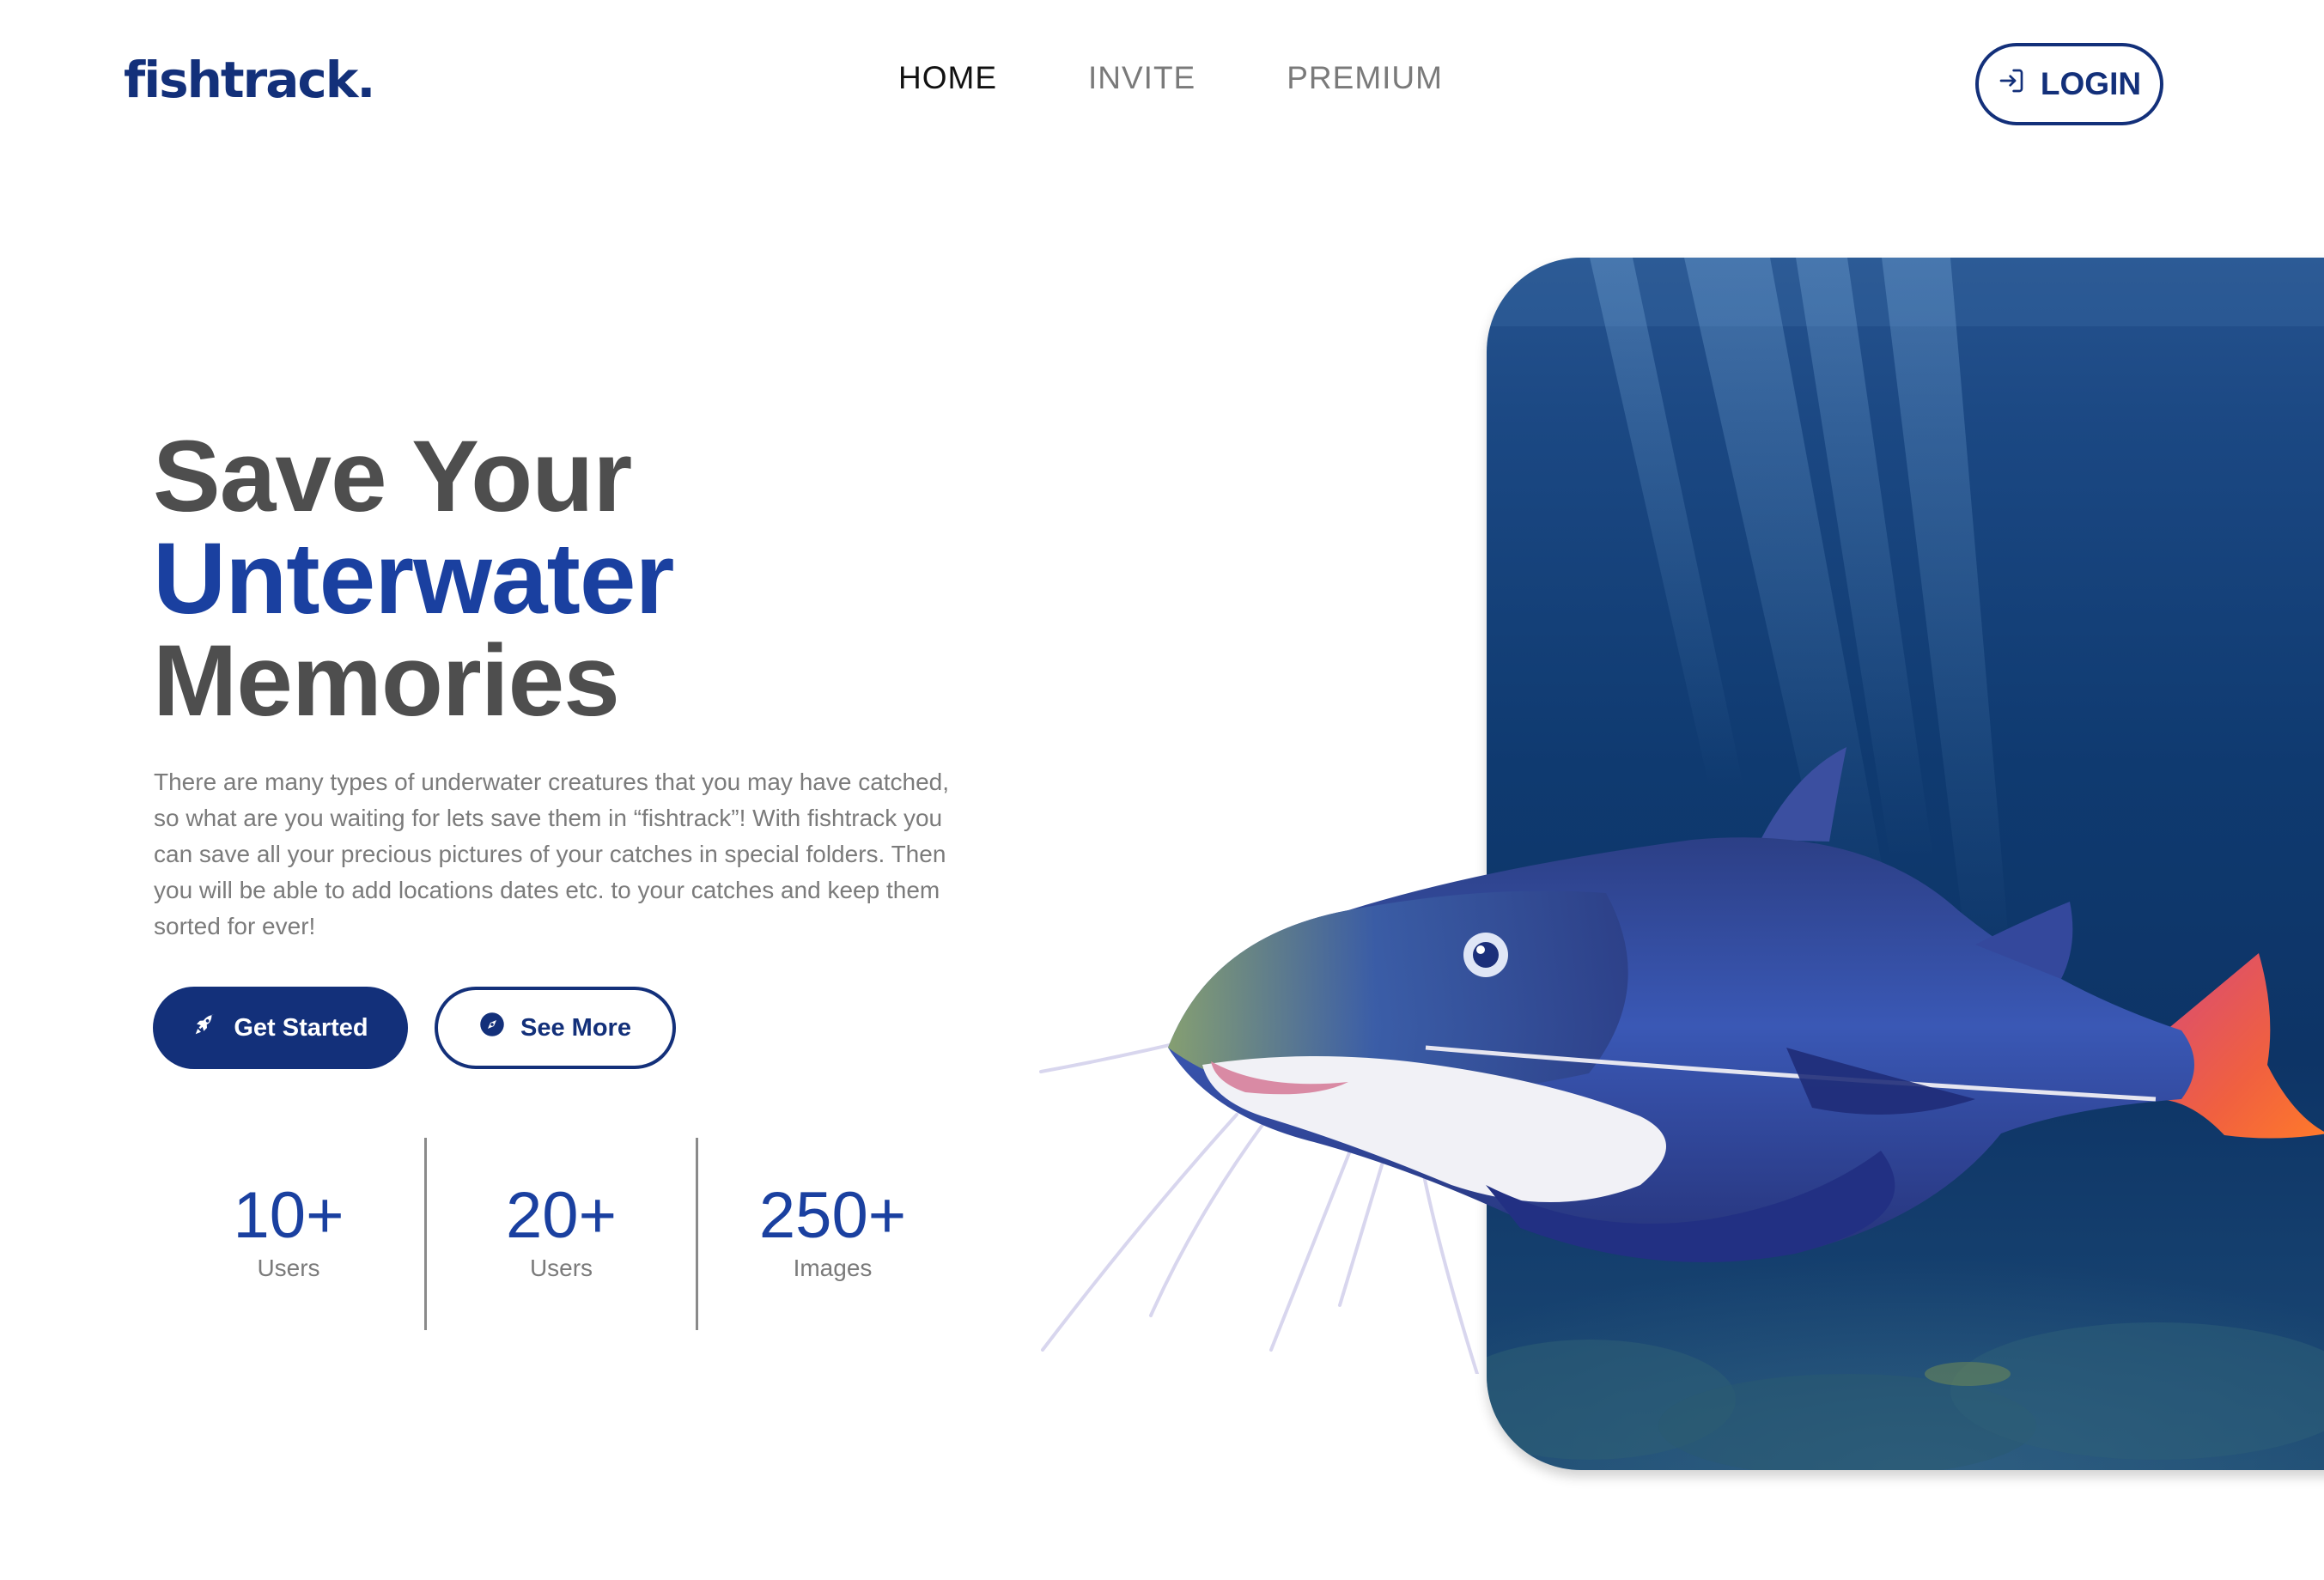  I want to click on see-more-label: See More, so click(576, 1027).